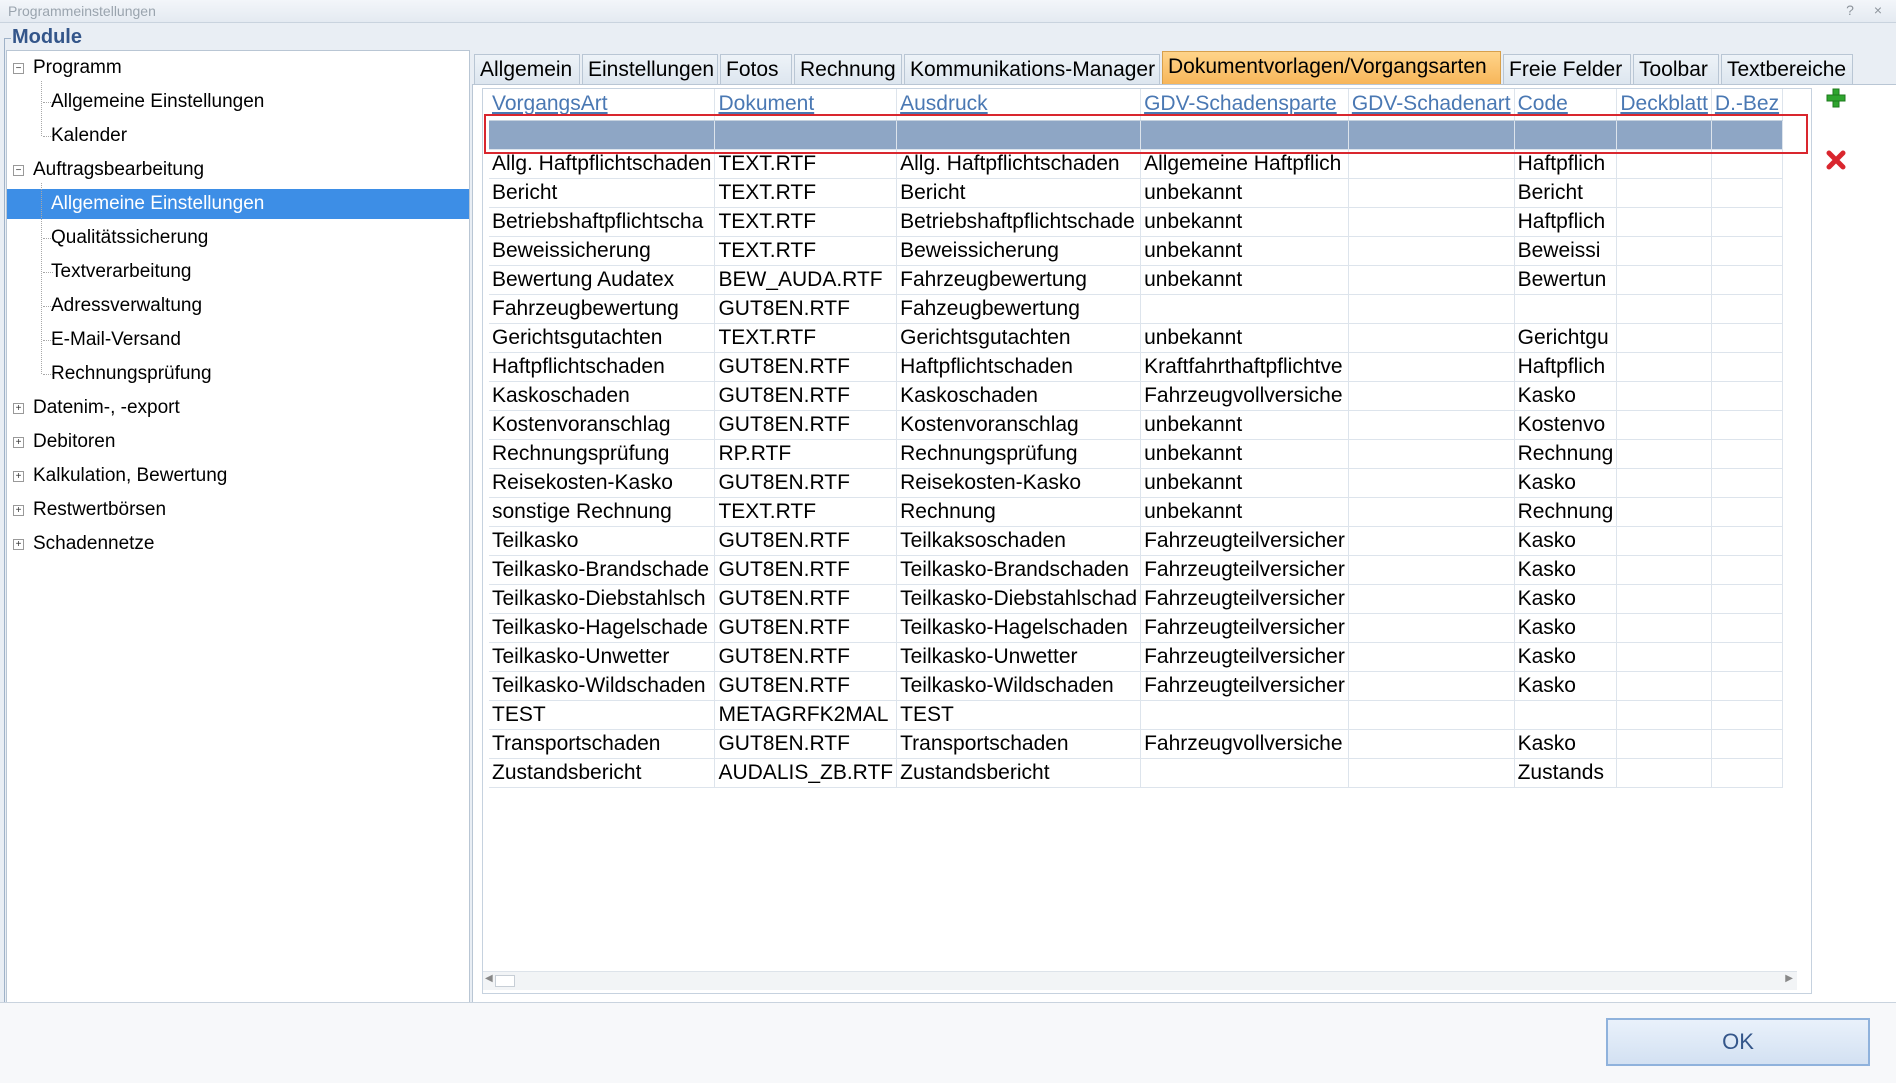 This screenshot has height=1083, width=1896. Describe the element at coordinates (1019, 744) in the screenshot. I see `table-cell: Transportschaden` at that location.